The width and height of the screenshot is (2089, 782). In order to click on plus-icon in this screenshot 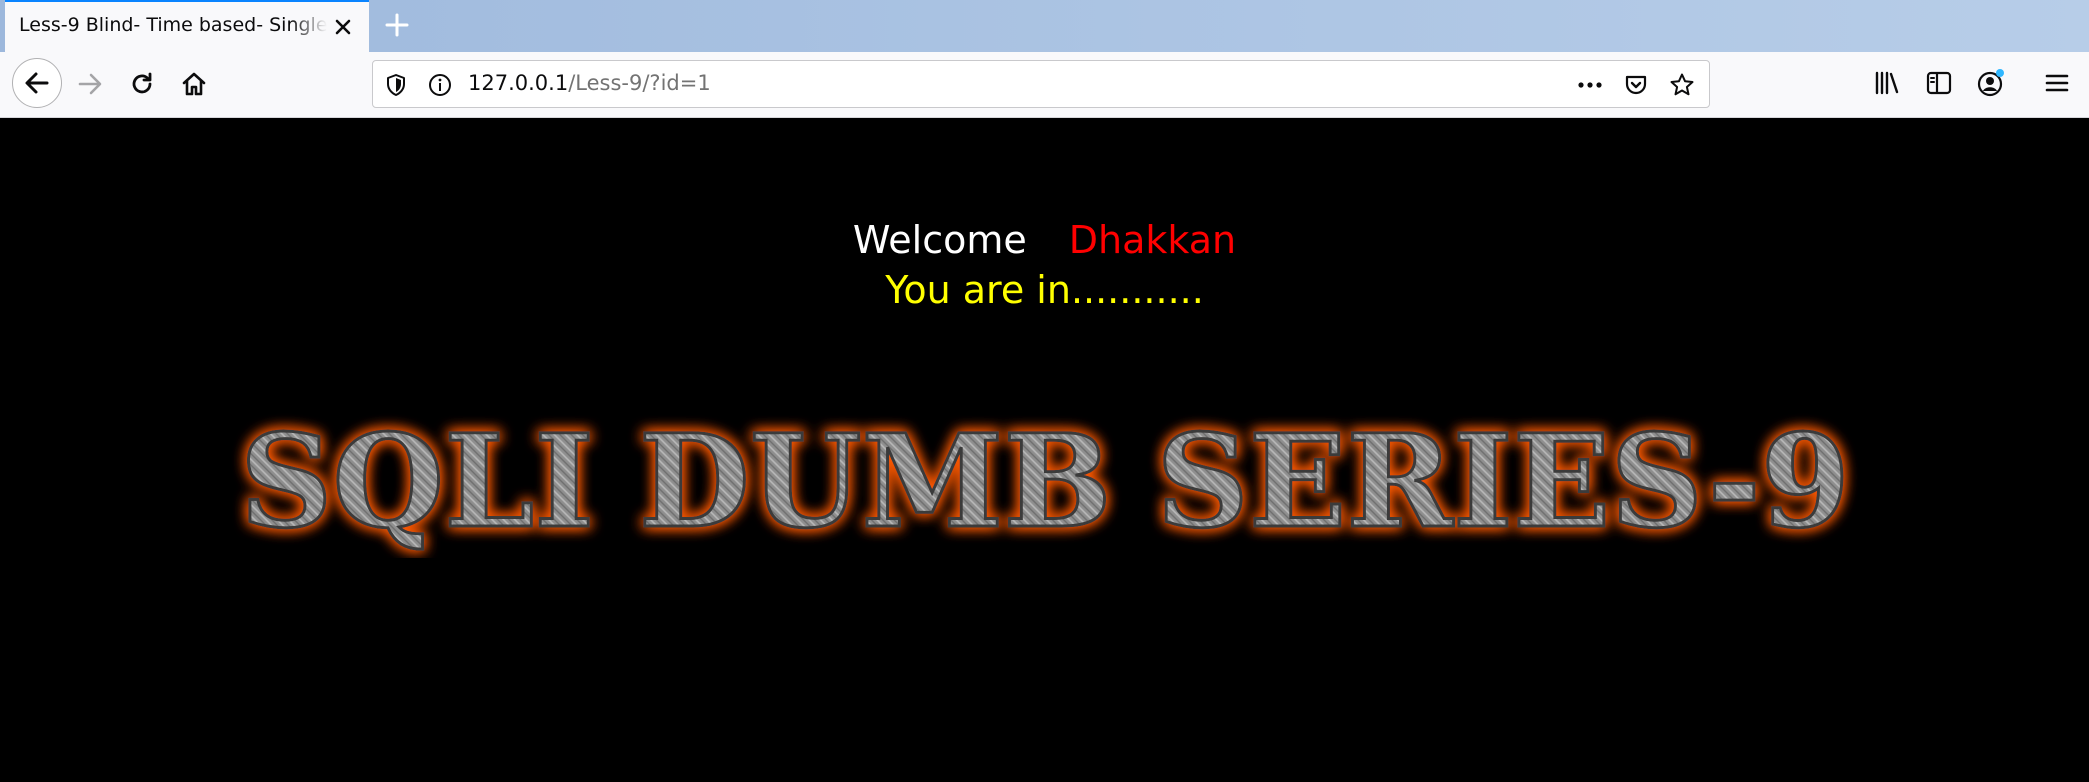, I will do `click(397, 25)`.